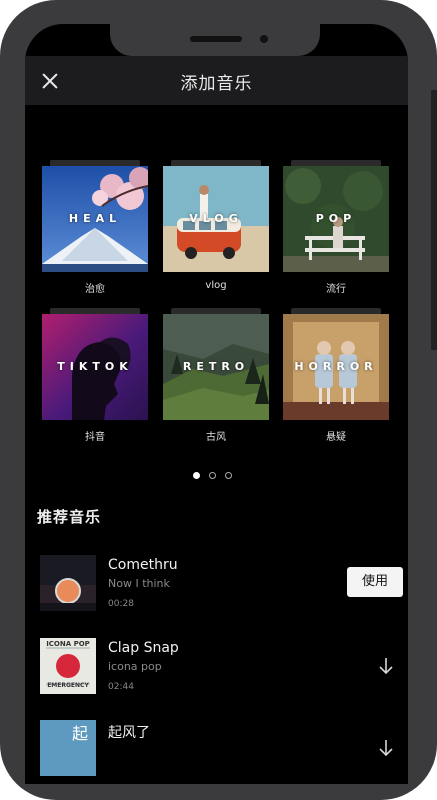  I want to click on category-tag: HORROR, so click(336, 366).